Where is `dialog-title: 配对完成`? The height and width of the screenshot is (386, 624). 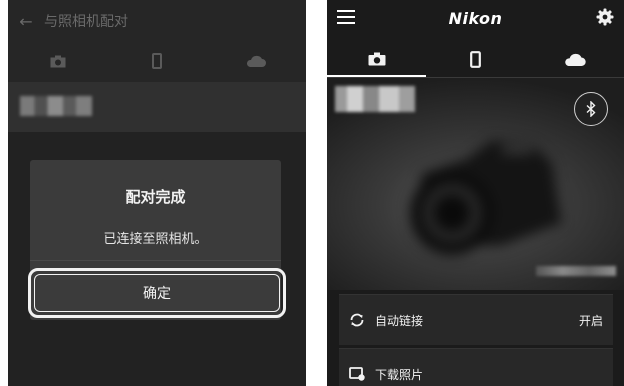 dialog-title: 配对完成 is located at coordinates (155, 197).